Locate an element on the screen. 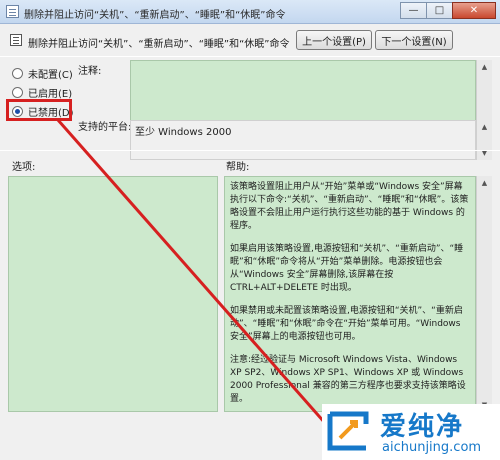 The height and width of the screenshot is (460, 500). radio-label: 已启用(E) is located at coordinates (50, 94).